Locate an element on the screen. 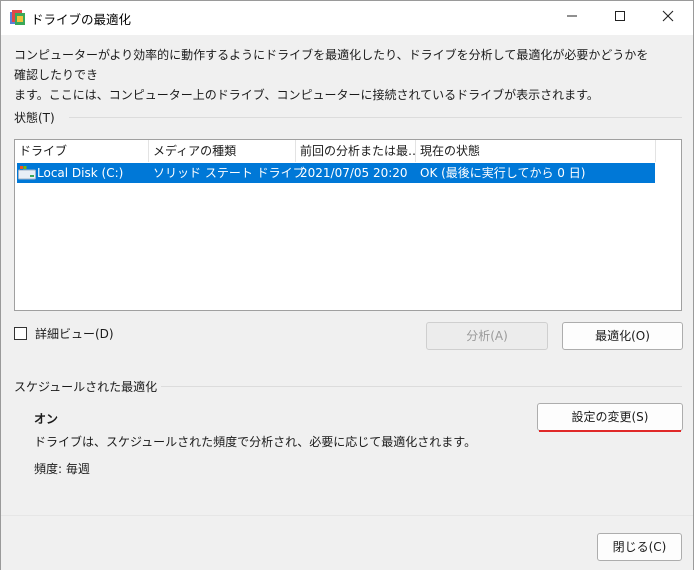 This screenshot has width=694, height=570. media-type-cell: ソリッド ステート ドライブ is located at coordinates (229, 173).